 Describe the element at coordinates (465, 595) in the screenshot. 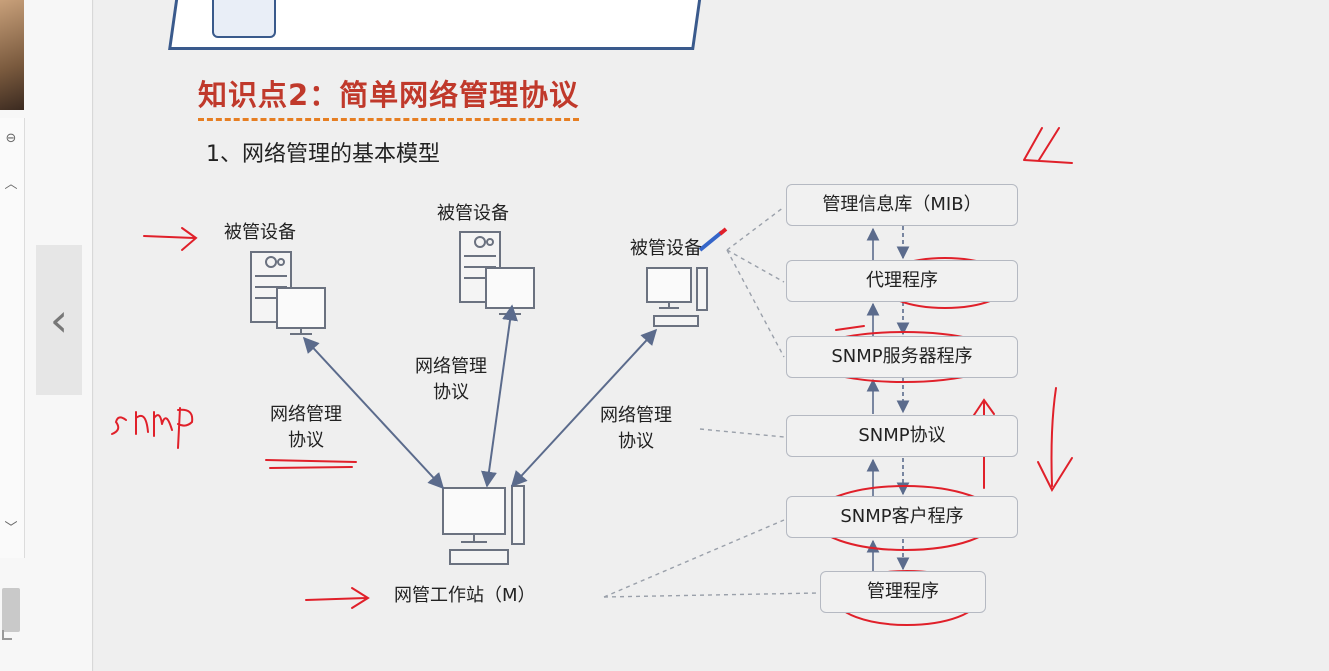

I see `workstation-label: 网管工作站（M）` at that location.